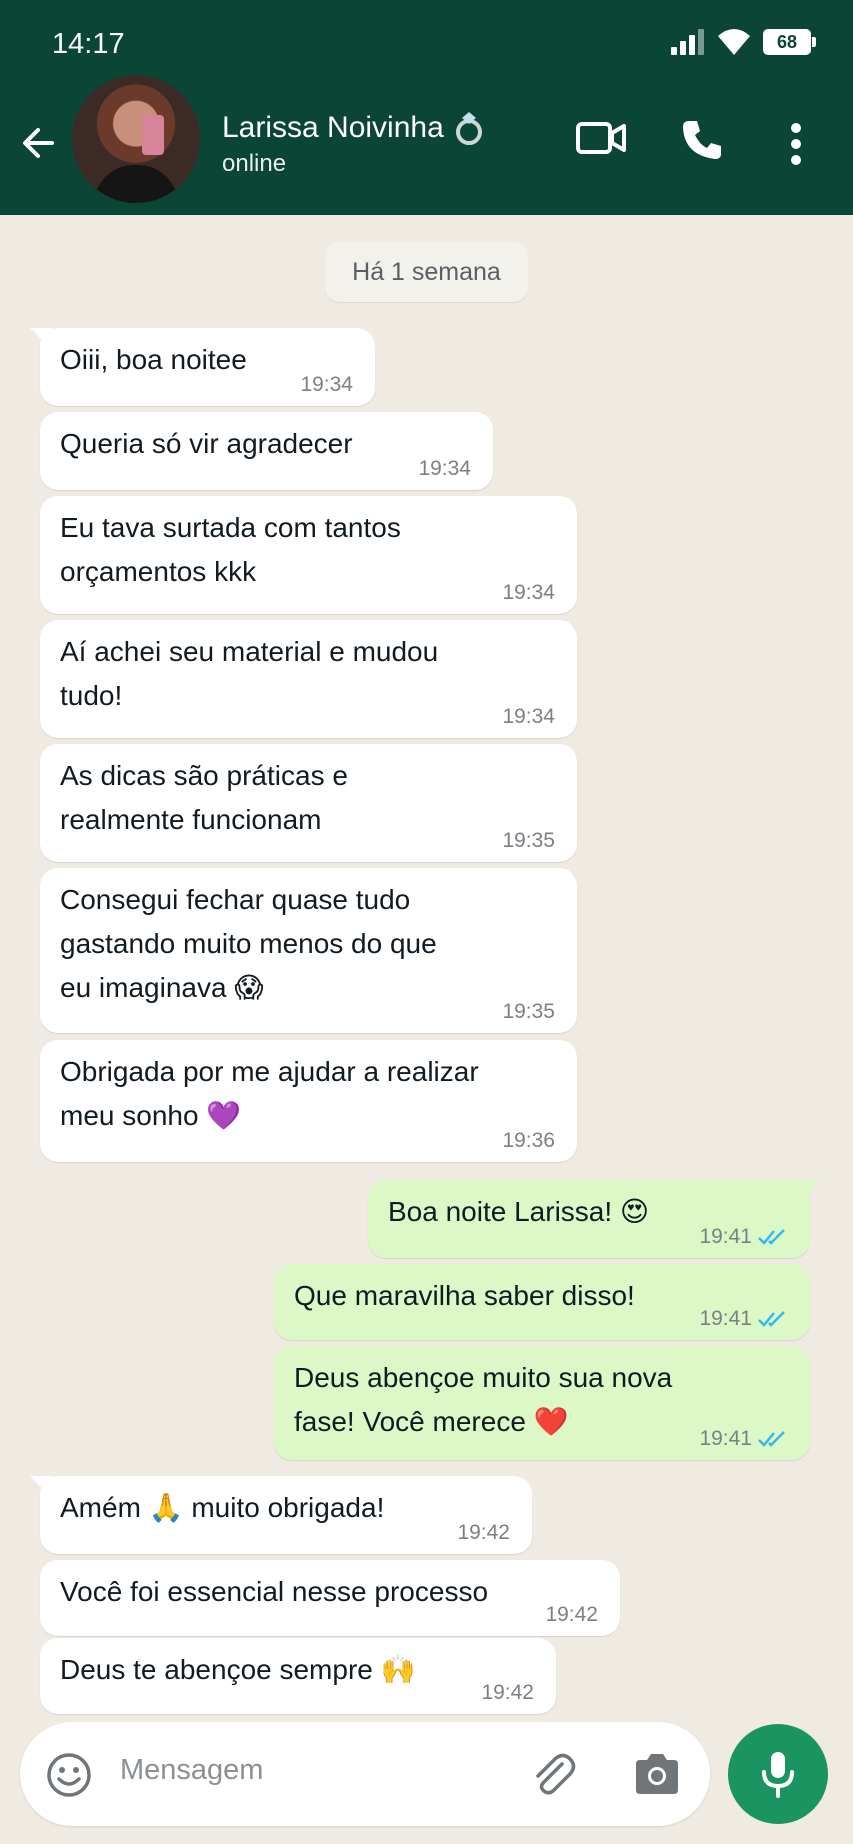 The height and width of the screenshot is (1844, 853). What do you see at coordinates (634, 1211) in the screenshot?
I see `heart-eyes-emoji-icon: 😍` at bounding box center [634, 1211].